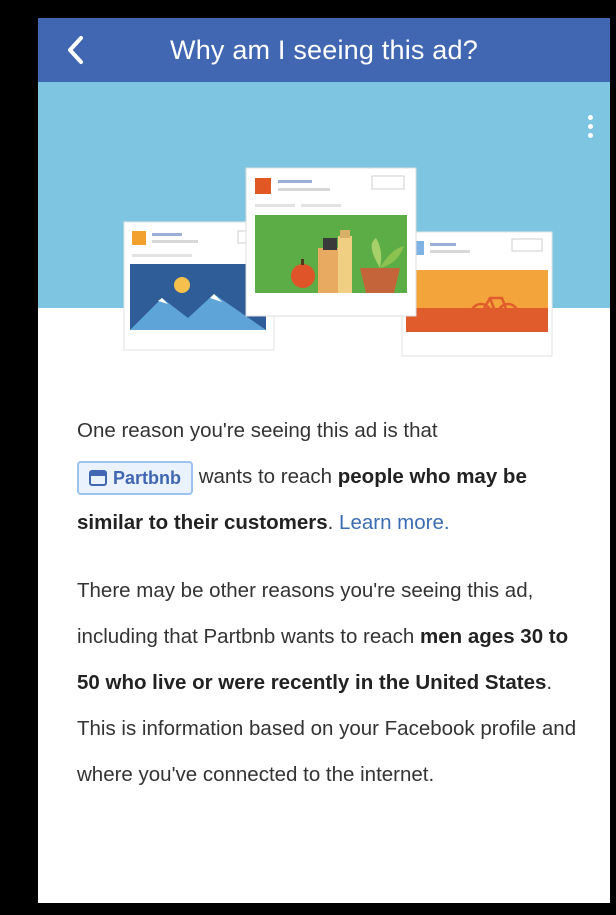  I want to click on ad-card-groceries, so click(331, 242).